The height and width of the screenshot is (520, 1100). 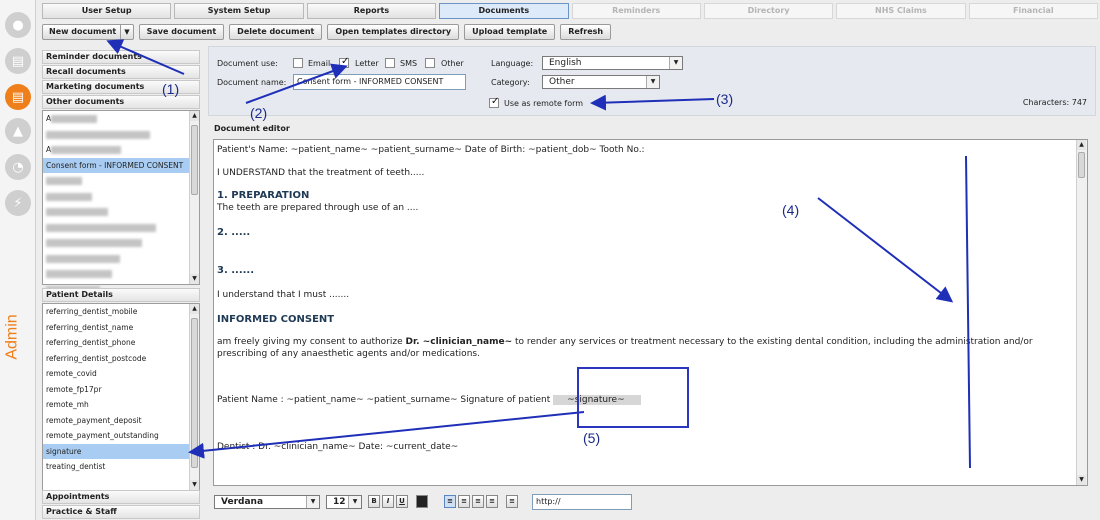 What do you see at coordinates (725, 99) in the screenshot?
I see `annotation-label-3: (3)` at bounding box center [725, 99].